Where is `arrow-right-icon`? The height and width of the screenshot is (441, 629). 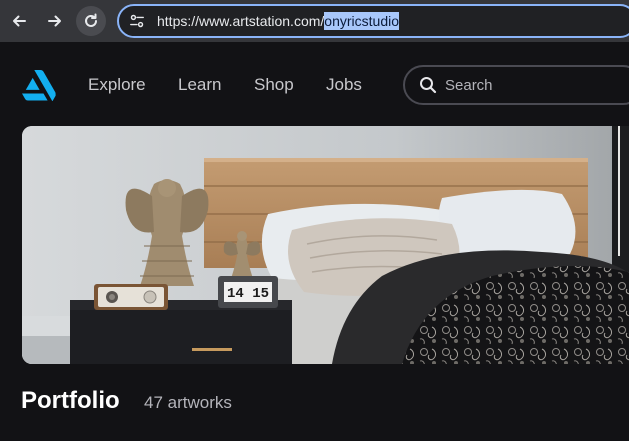
arrow-right-icon is located at coordinates (54, 21).